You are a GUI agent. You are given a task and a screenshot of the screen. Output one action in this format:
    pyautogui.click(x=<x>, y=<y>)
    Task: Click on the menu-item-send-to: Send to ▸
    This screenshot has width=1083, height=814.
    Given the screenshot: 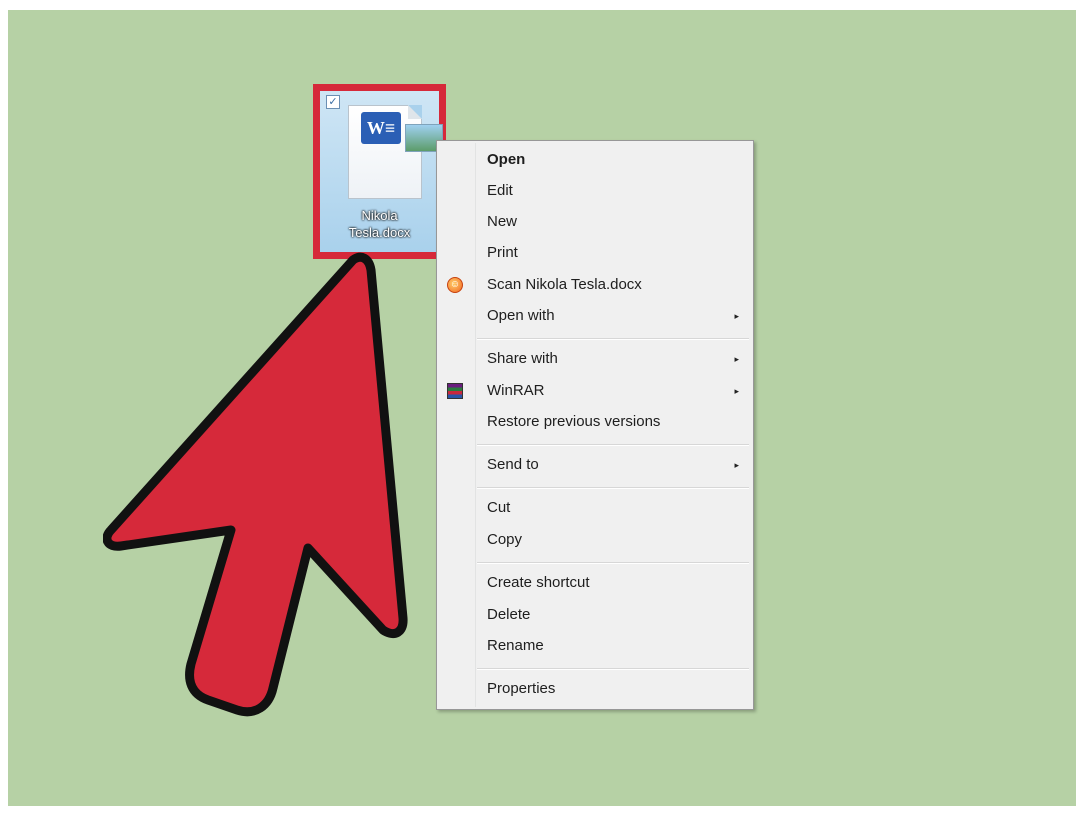 What is the action you would take?
    pyautogui.click(x=595, y=465)
    